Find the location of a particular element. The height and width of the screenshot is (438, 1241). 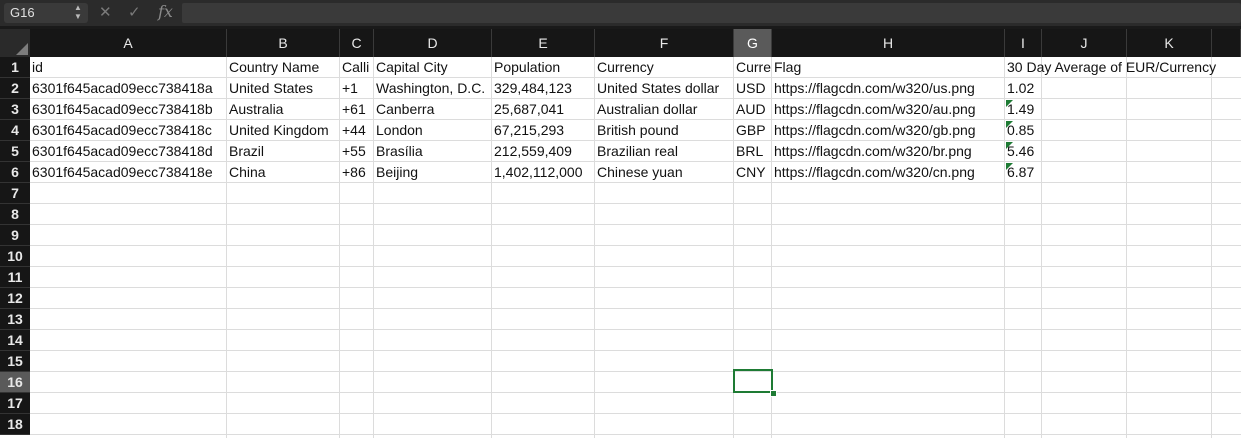

cell-g4: GBP is located at coordinates (753, 130).